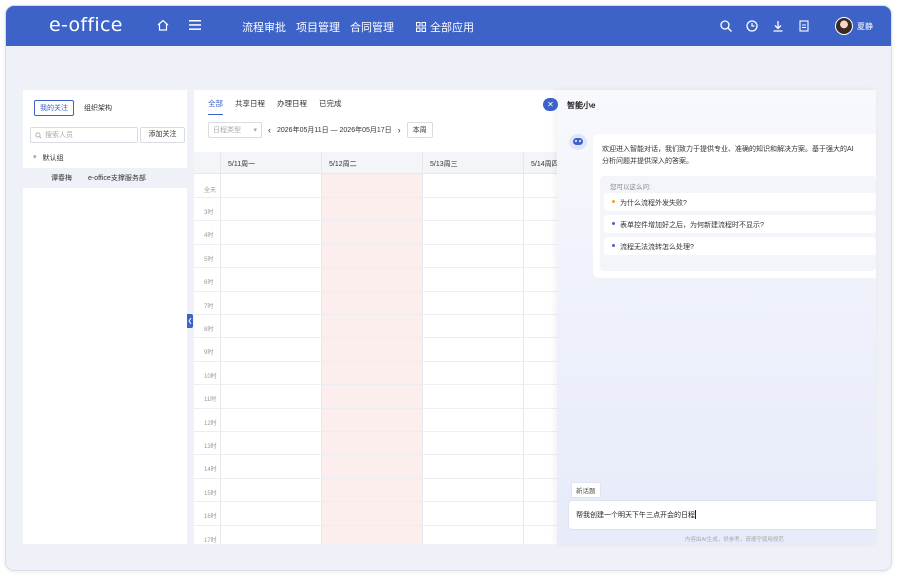 Image resolution: width=897 pixels, height=578 pixels. What do you see at coordinates (98, 108) in the screenshot?
I see `tab-org: 组织架构` at bounding box center [98, 108].